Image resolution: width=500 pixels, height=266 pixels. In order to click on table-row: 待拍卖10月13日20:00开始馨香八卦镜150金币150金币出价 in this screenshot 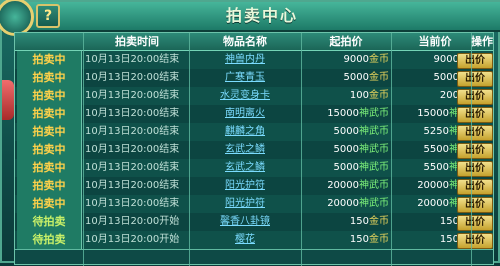, I will do `click(254, 222)`.